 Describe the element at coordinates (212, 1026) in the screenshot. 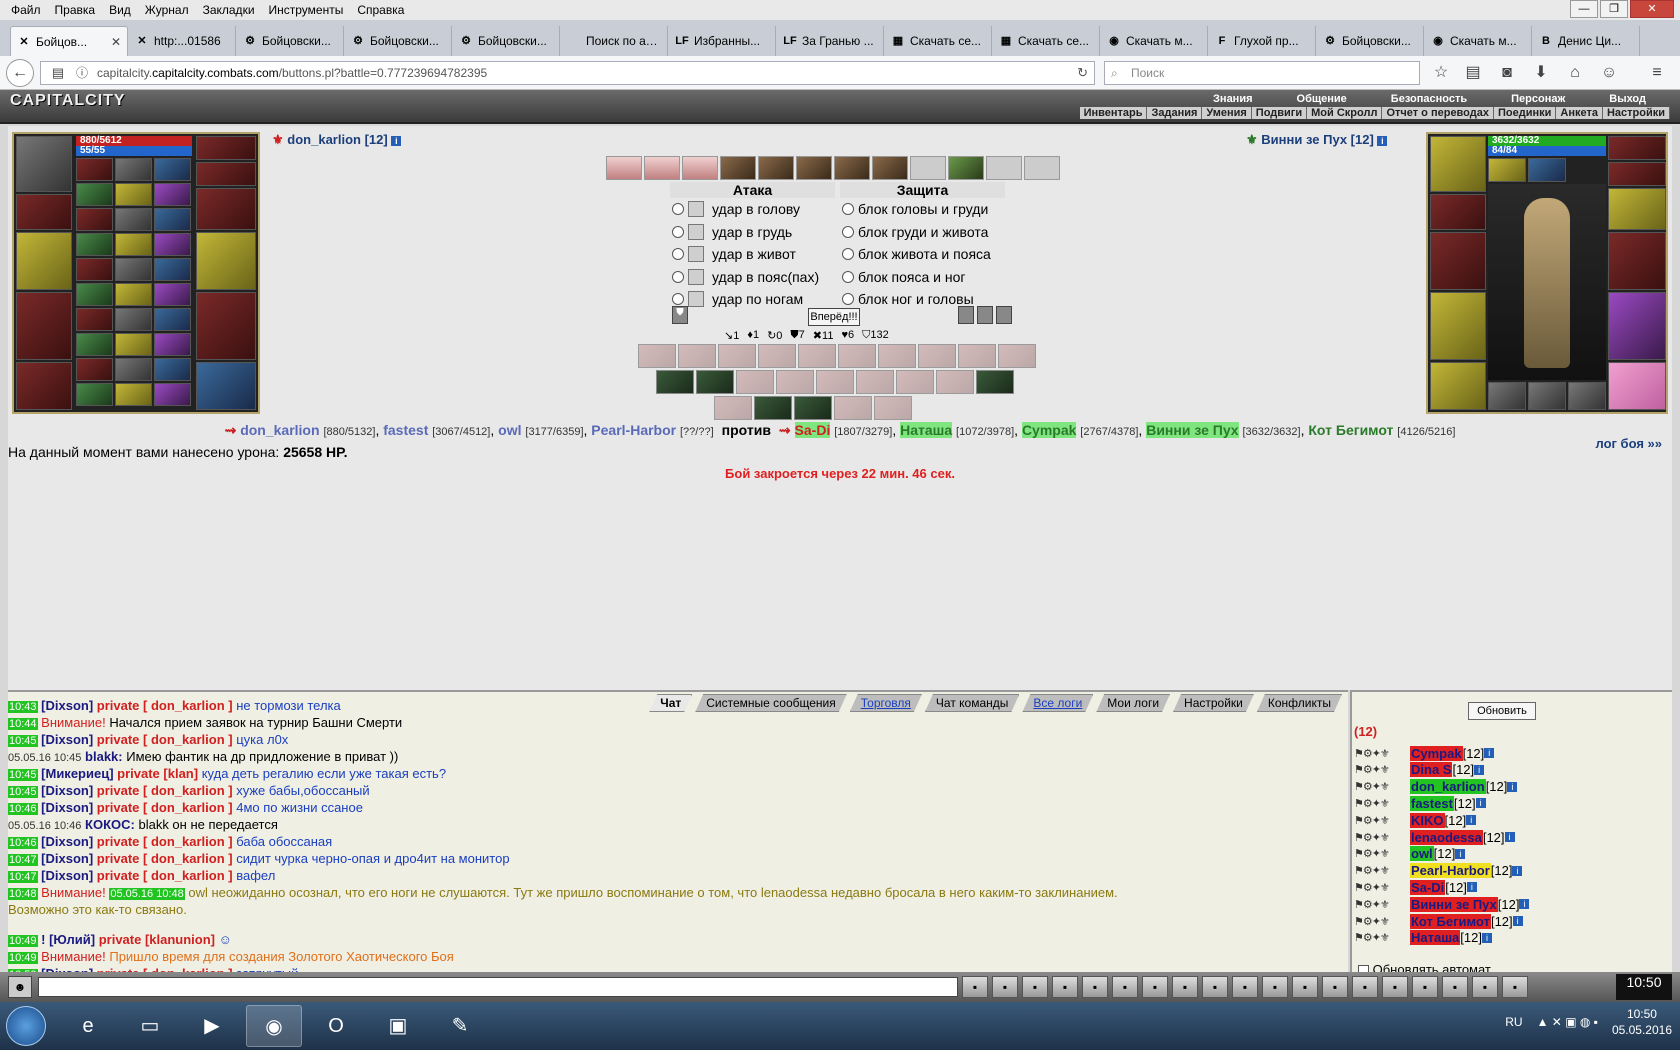

I see `media-player-icon: ▶` at that location.